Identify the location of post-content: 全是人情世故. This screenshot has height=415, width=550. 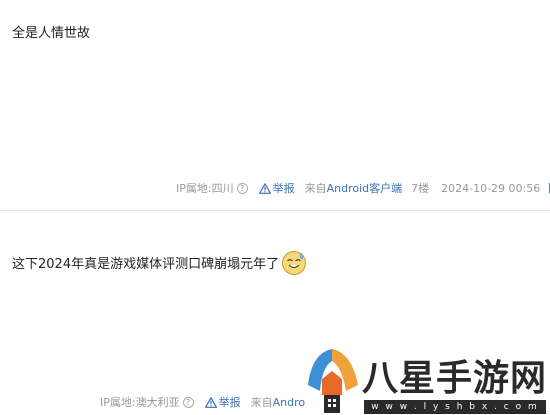
(51, 33).